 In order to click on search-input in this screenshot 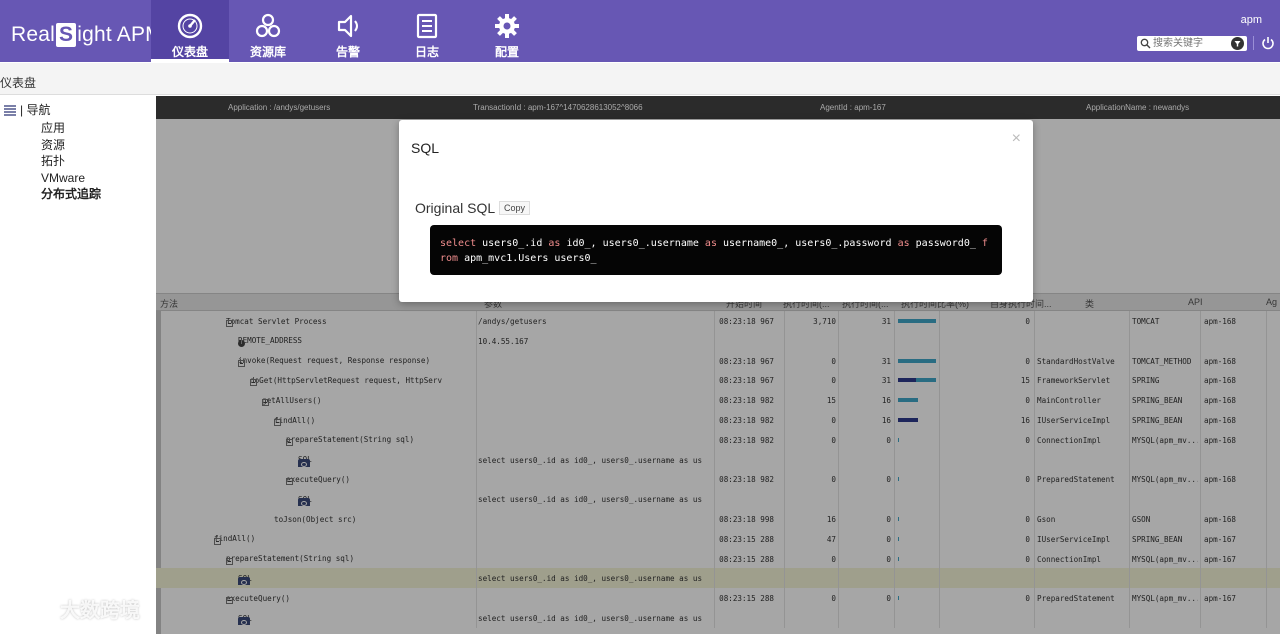, I will do `click(1191, 43)`.